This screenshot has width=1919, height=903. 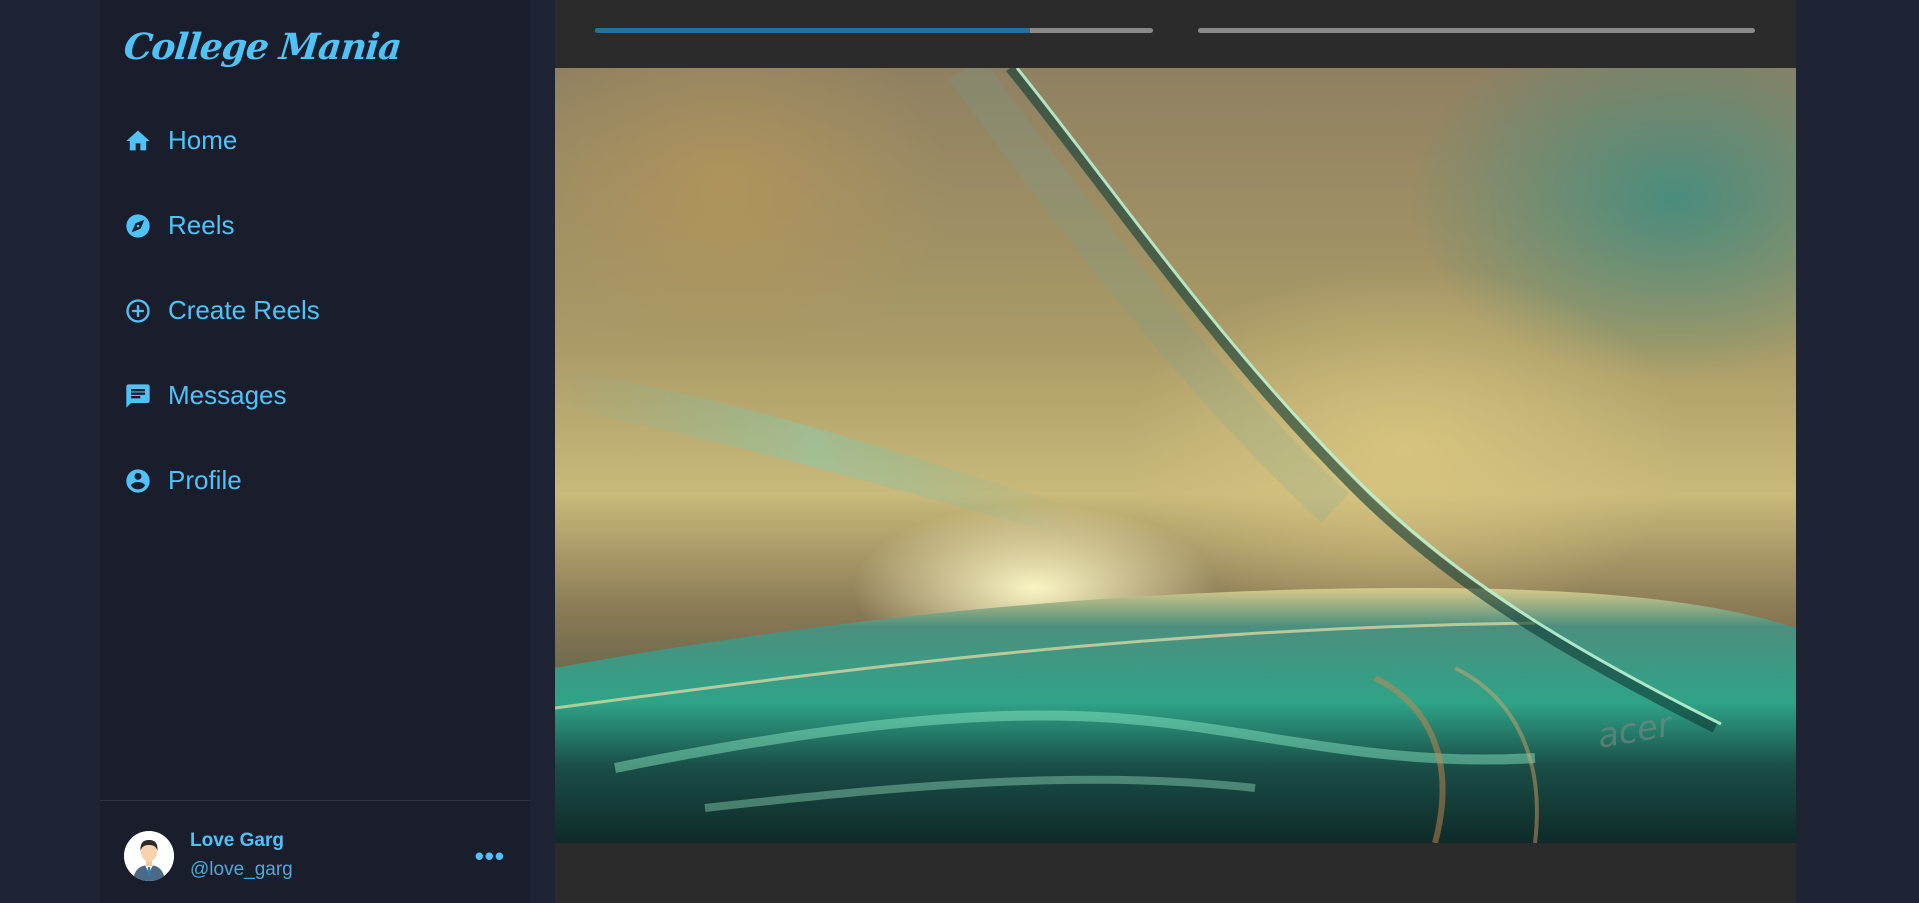 I want to click on user-info: Love Garg @love_garg, so click(x=332, y=856).